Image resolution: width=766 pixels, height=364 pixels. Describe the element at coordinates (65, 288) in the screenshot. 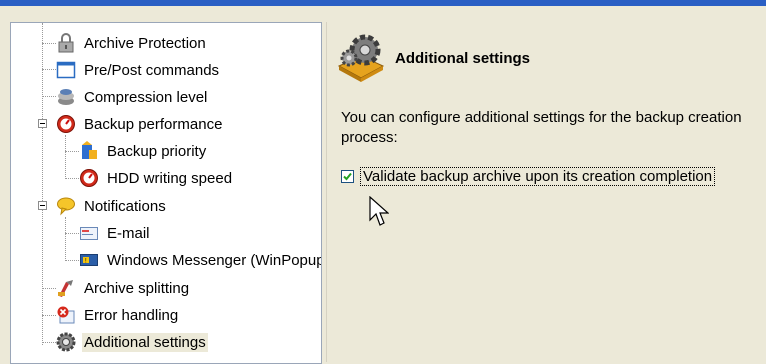

I see `split-icon` at that location.